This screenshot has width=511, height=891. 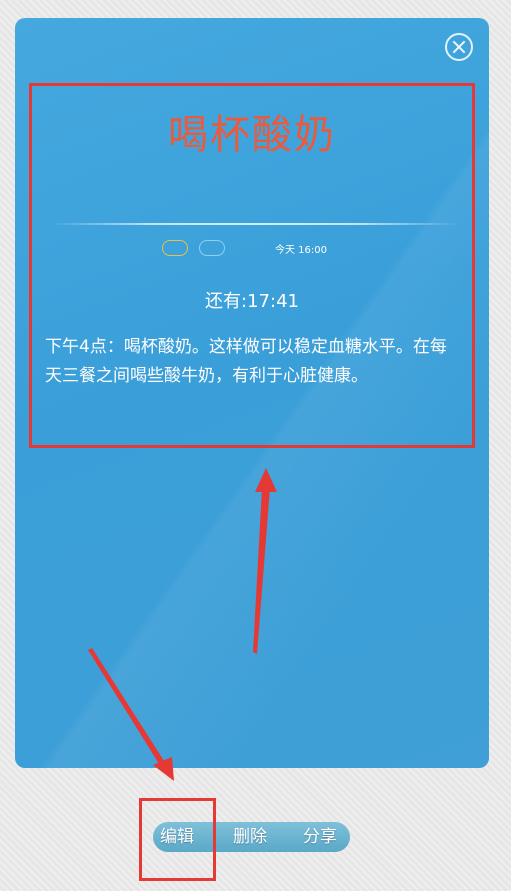 I want to click on close-circle-icon, so click(x=459, y=47).